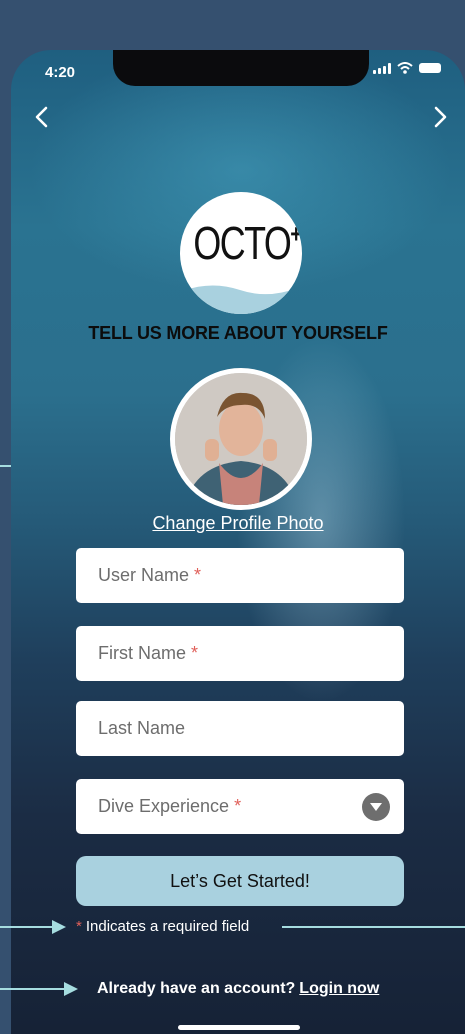  Describe the element at coordinates (373, 927) in the screenshot. I see `guide-line-required-right` at that location.